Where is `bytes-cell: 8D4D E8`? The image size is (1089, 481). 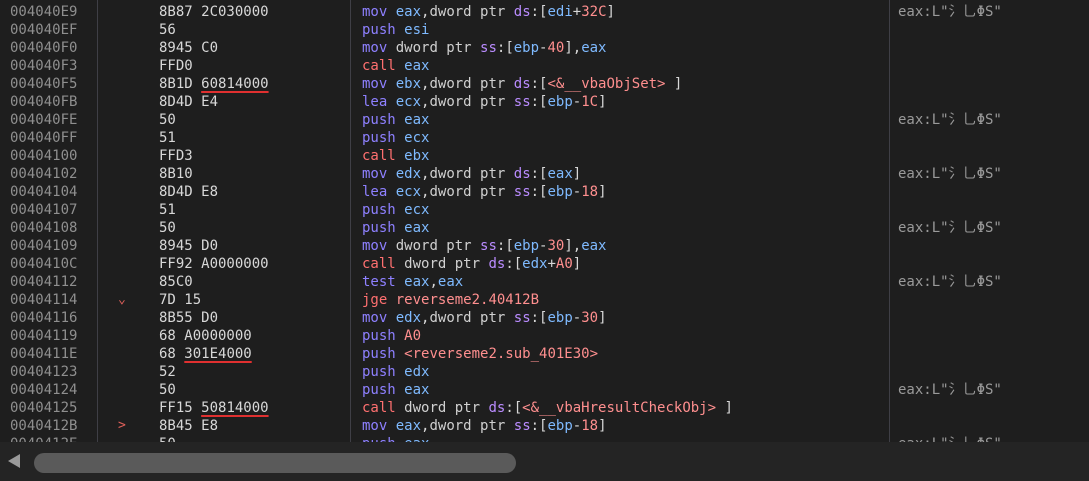
bytes-cell: 8D4D E8 is located at coordinates (188, 192).